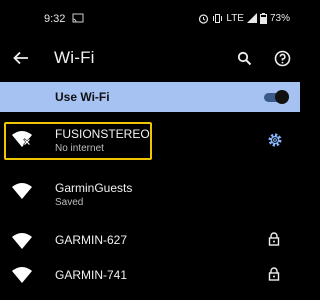 The width and height of the screenshot is (320, 300). I want to click on network-row-garminguests: GarminGuests Saved, so click(150, 192).